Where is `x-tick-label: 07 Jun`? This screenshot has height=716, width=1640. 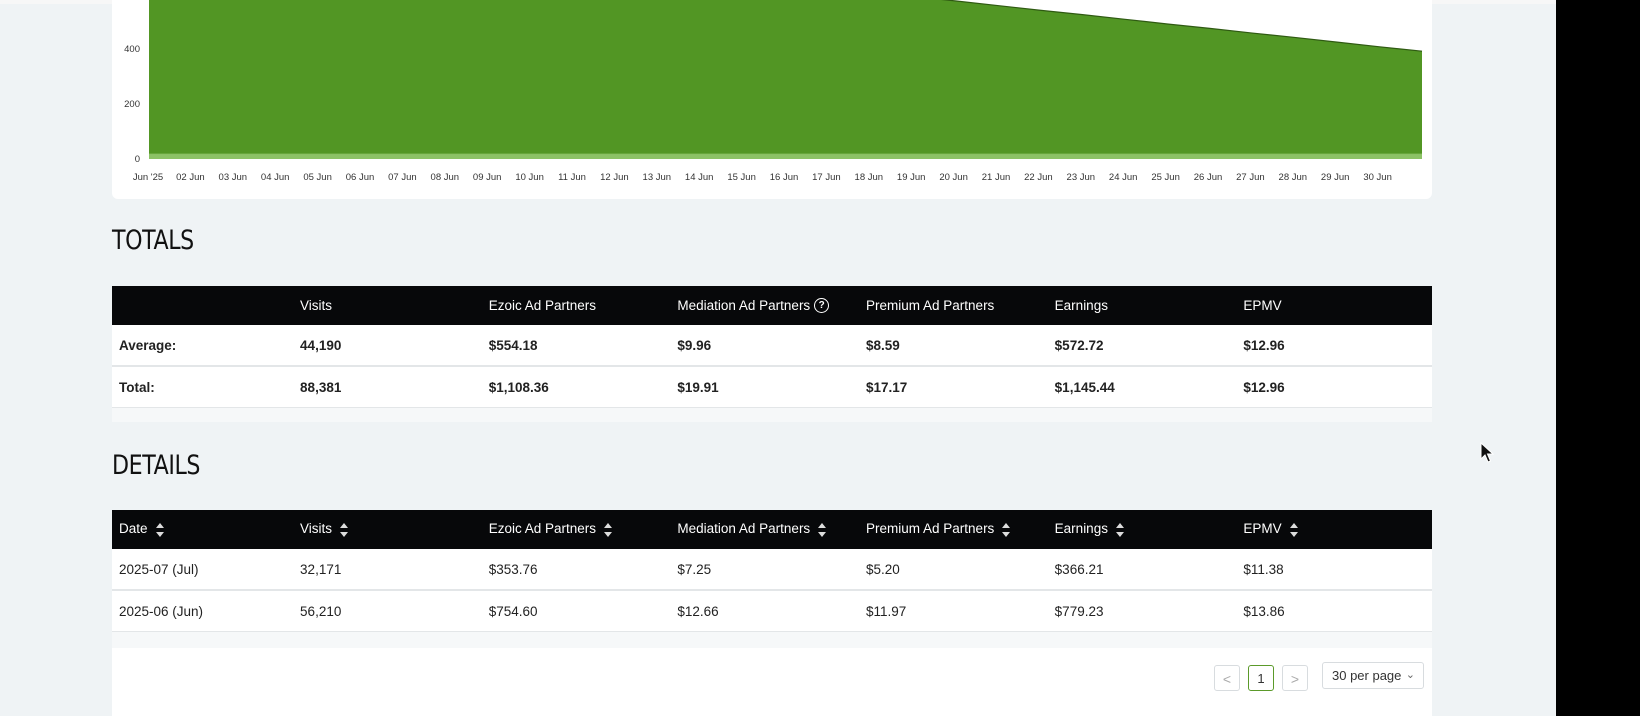 x-tick-label: 07 Jun is located at coordinates (402, 177).